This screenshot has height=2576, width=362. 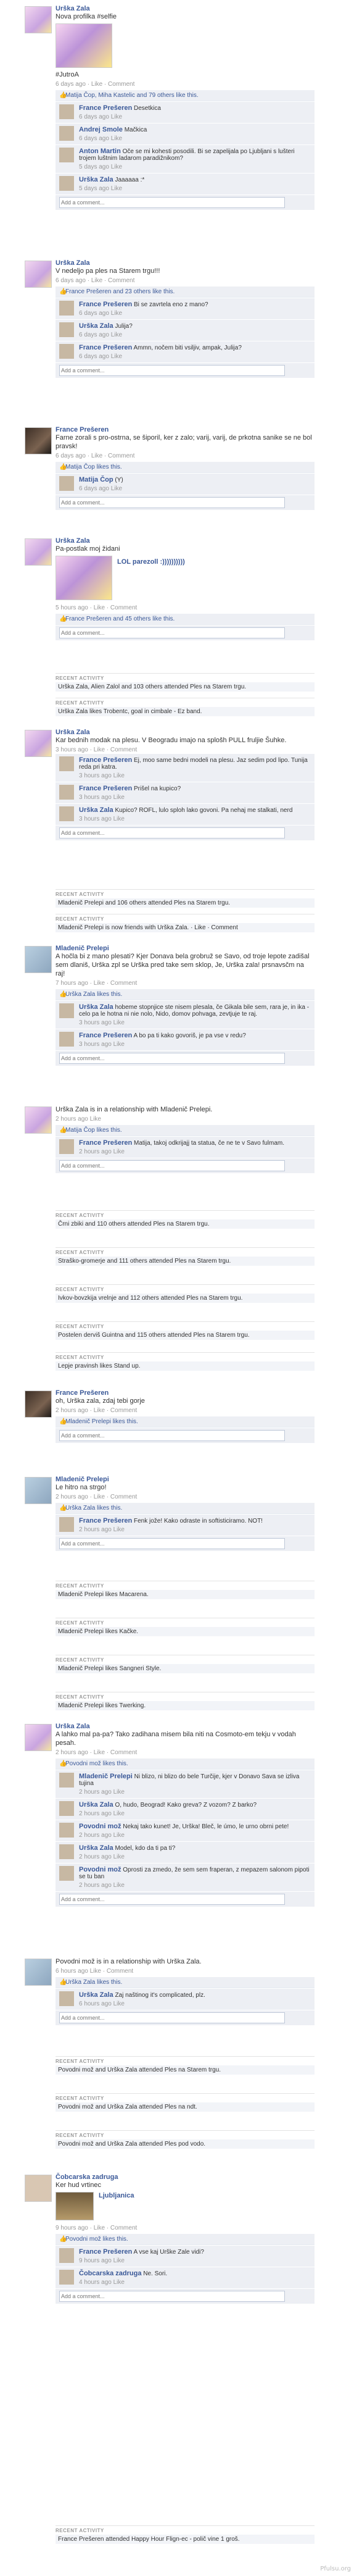 What do you see at coordinates (185, 2228) in the screenshot?
I see `post-meta: 9 hours ago · Like · Comment` at bounding box center [185, 2228].